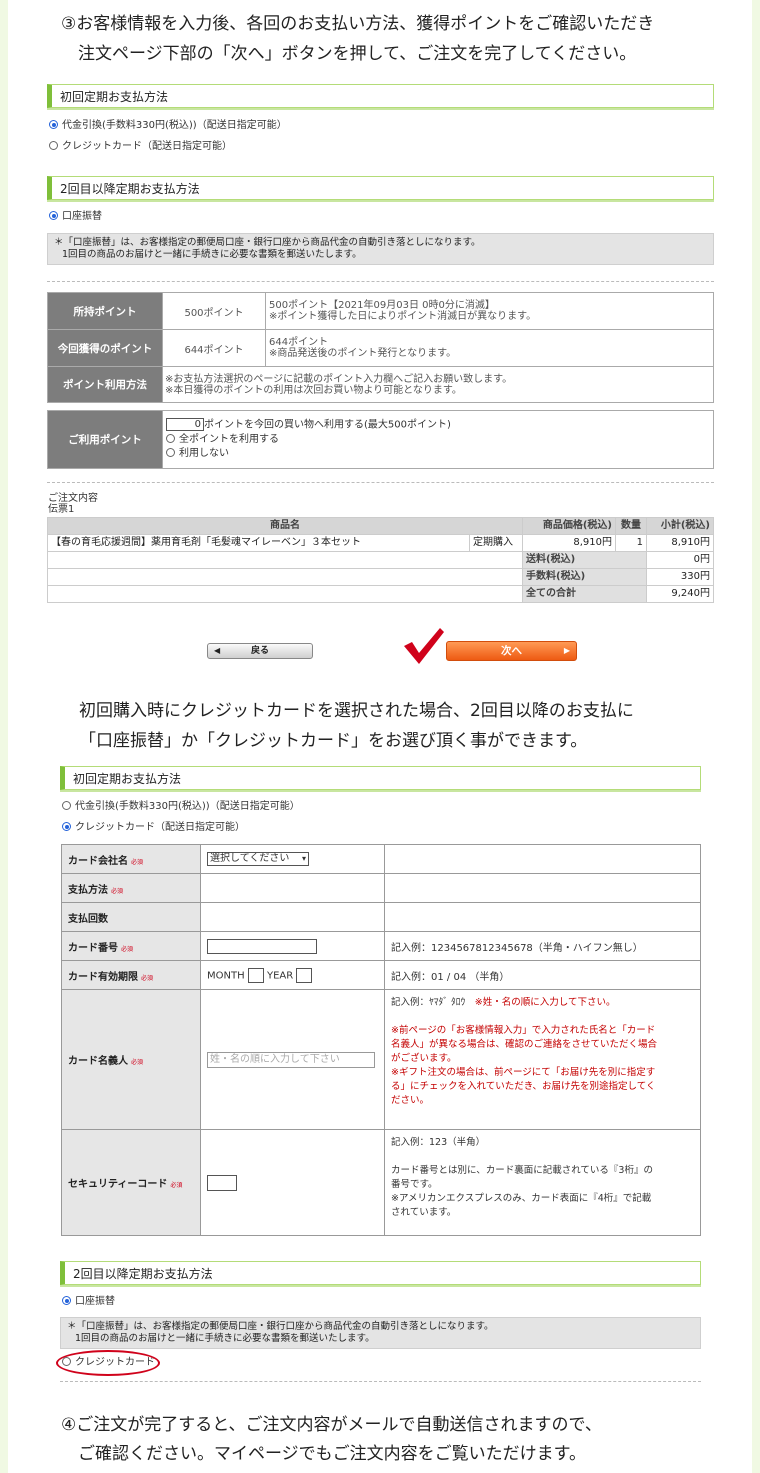 The height and width of the screenshot is (1473, 760). I want to click on desc-line: 644ポイント, so click(299, 342).